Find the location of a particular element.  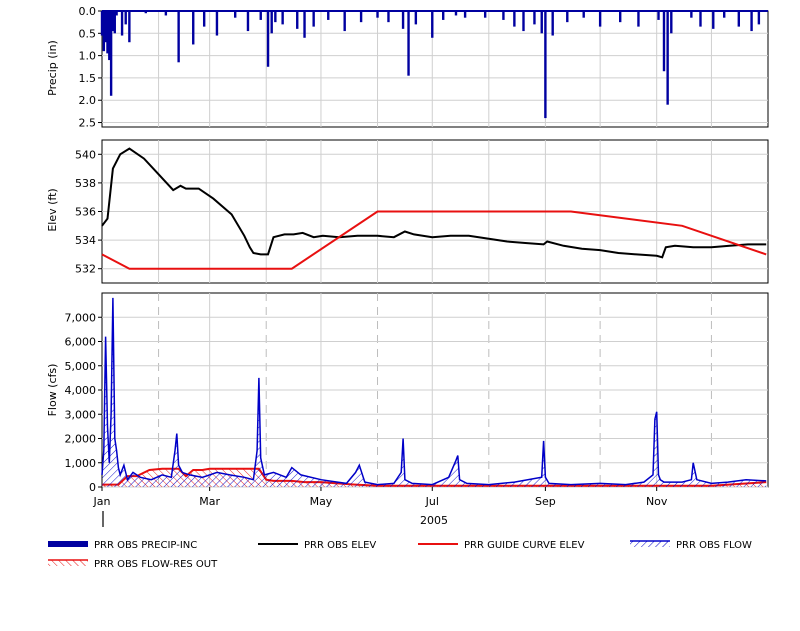

y-tick-label: 5,000 is located at coordinates (81, 366).